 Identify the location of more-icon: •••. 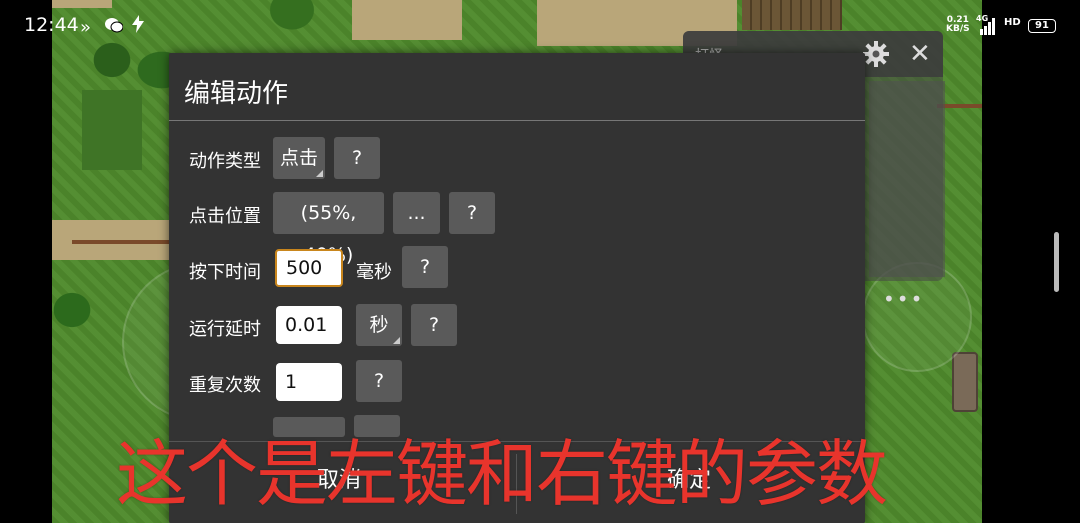
(903, 299).